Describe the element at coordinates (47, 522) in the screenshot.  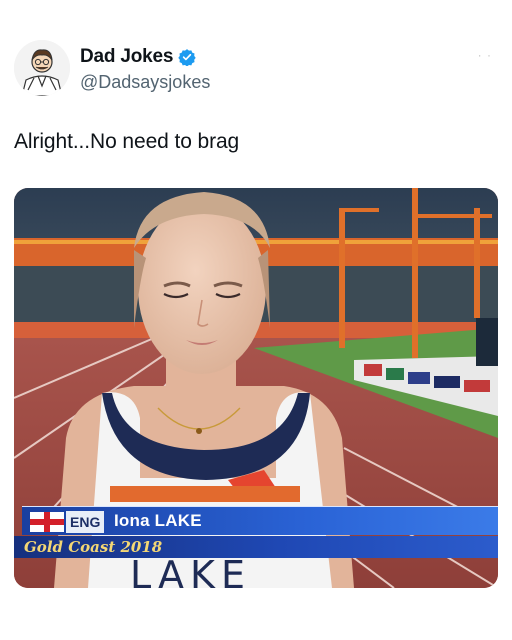
I see `england-flag-icon` at that location.